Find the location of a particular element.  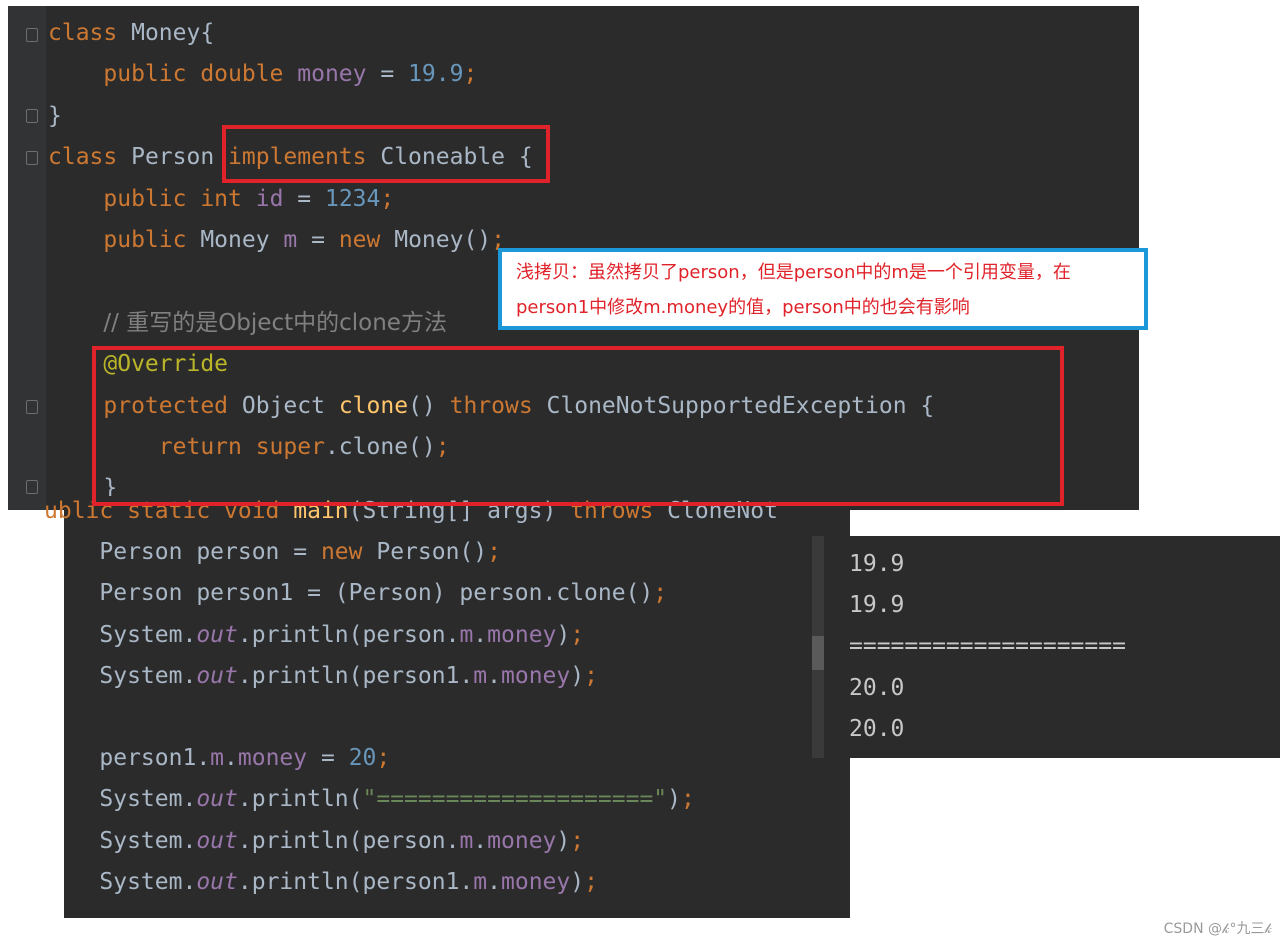

code-token: 20 is located at coordinates (362, 758).